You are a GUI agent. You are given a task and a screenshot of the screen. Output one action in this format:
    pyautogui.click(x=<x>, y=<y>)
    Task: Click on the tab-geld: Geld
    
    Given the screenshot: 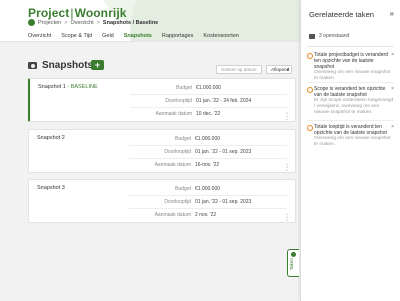 What is the action you would take?
    pyautogui.click(x=108, y=37)
    